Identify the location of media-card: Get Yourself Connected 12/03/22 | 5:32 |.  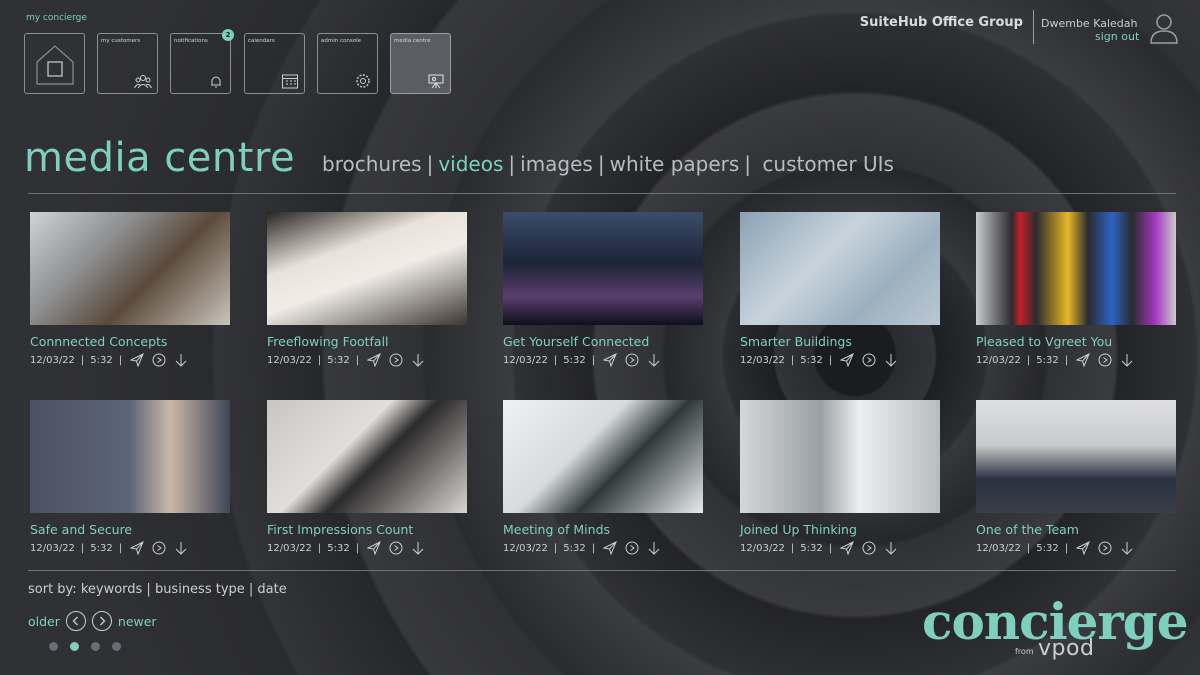
(603, 289).